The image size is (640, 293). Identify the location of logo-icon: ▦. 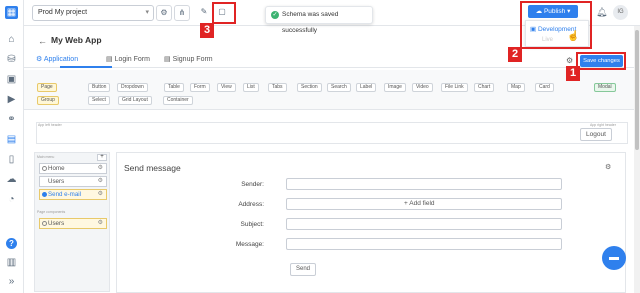
(11, 12).